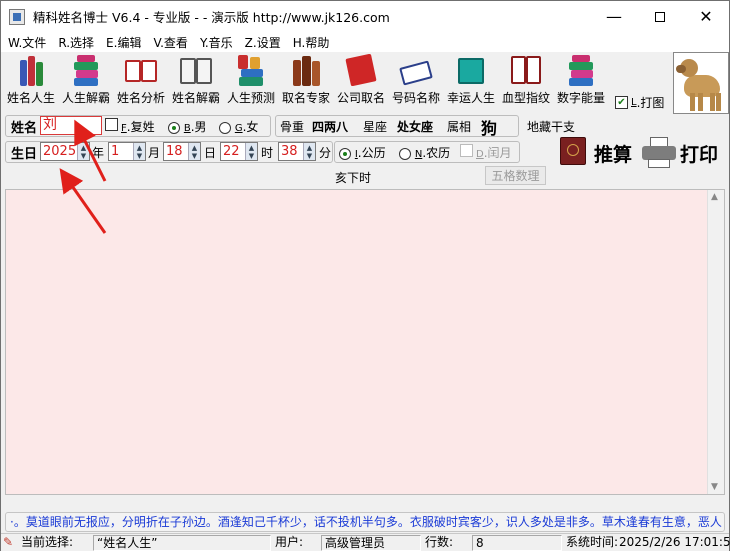  What do you see at coordinates (30, 98) in the screenshot?
I see `tool-label: 姓名人生` at bounding box center [30, 98].